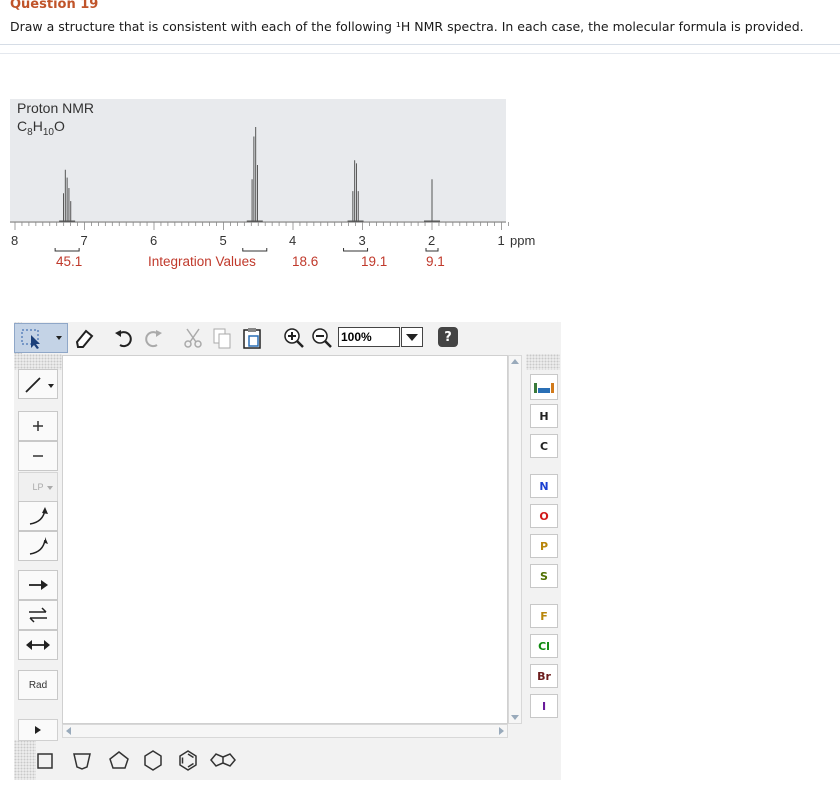  I want to click on atom-button-i: I, so click(544, 706).